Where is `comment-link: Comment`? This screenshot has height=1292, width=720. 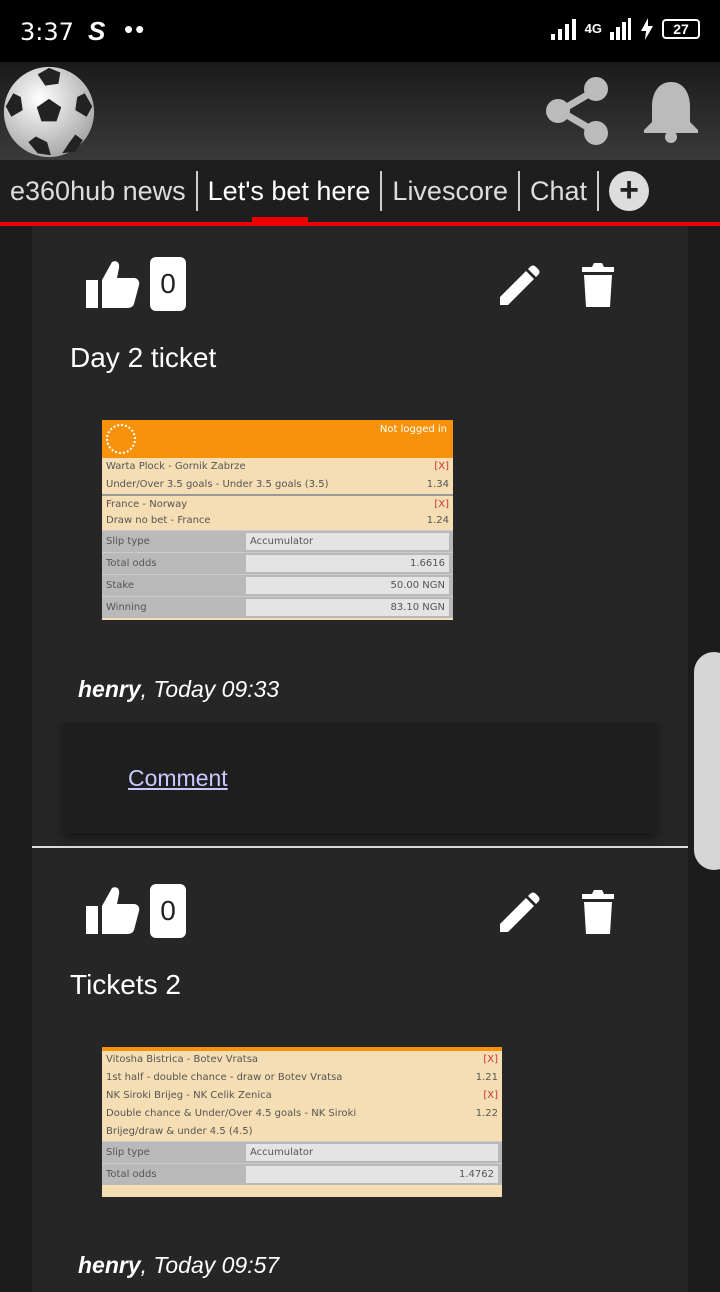 comment-link: Comment is located at coordinates (178, 778).